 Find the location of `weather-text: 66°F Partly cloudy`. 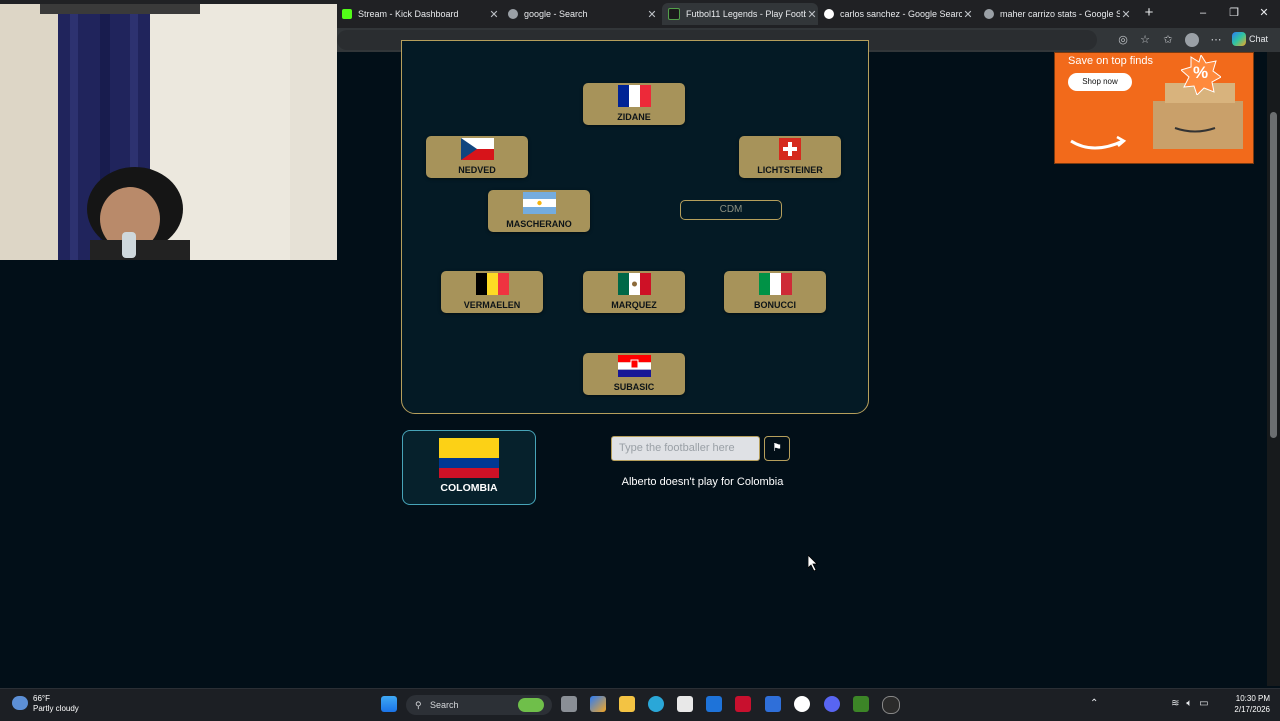

weather-text: 66°F Partly cloudy is located at coordinates (56, 704).